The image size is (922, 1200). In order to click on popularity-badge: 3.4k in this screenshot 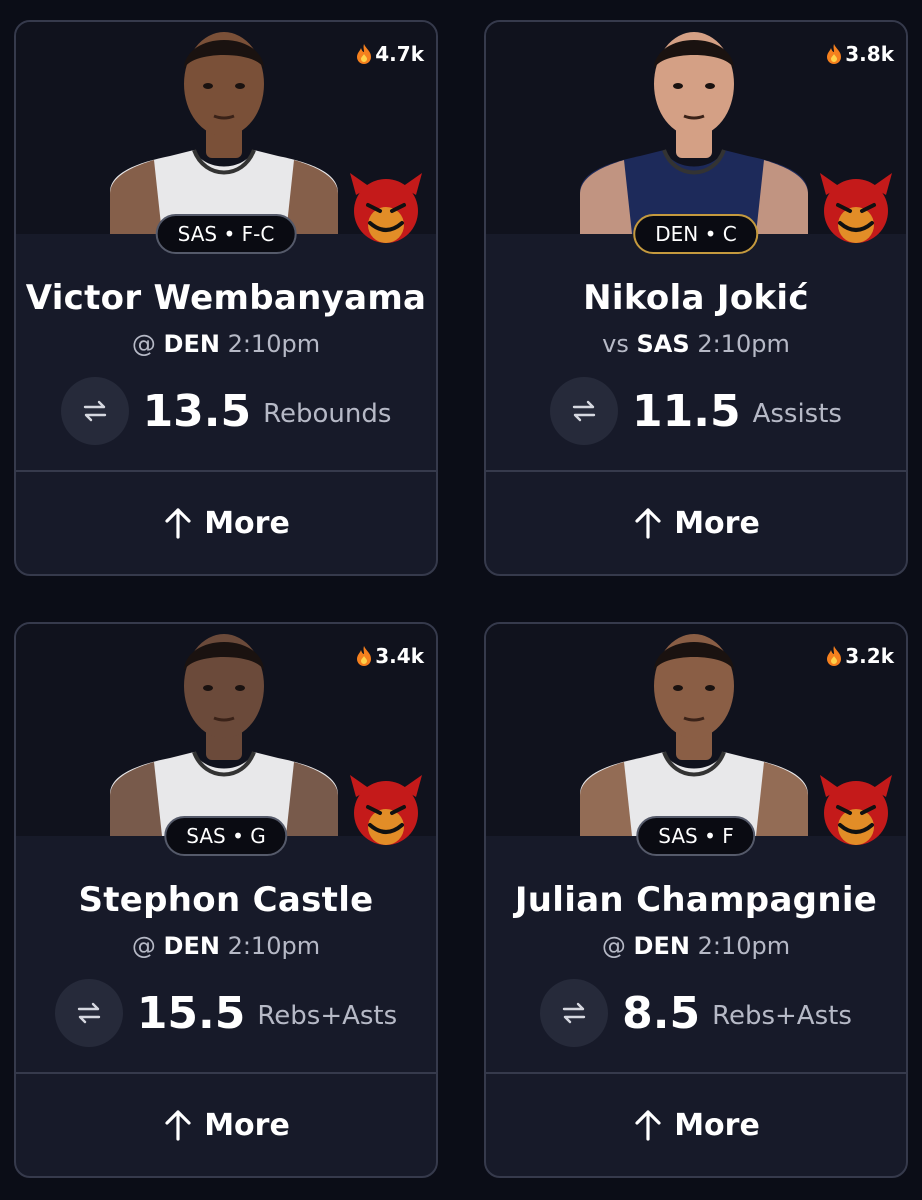, I will do `click(389, 656)`.